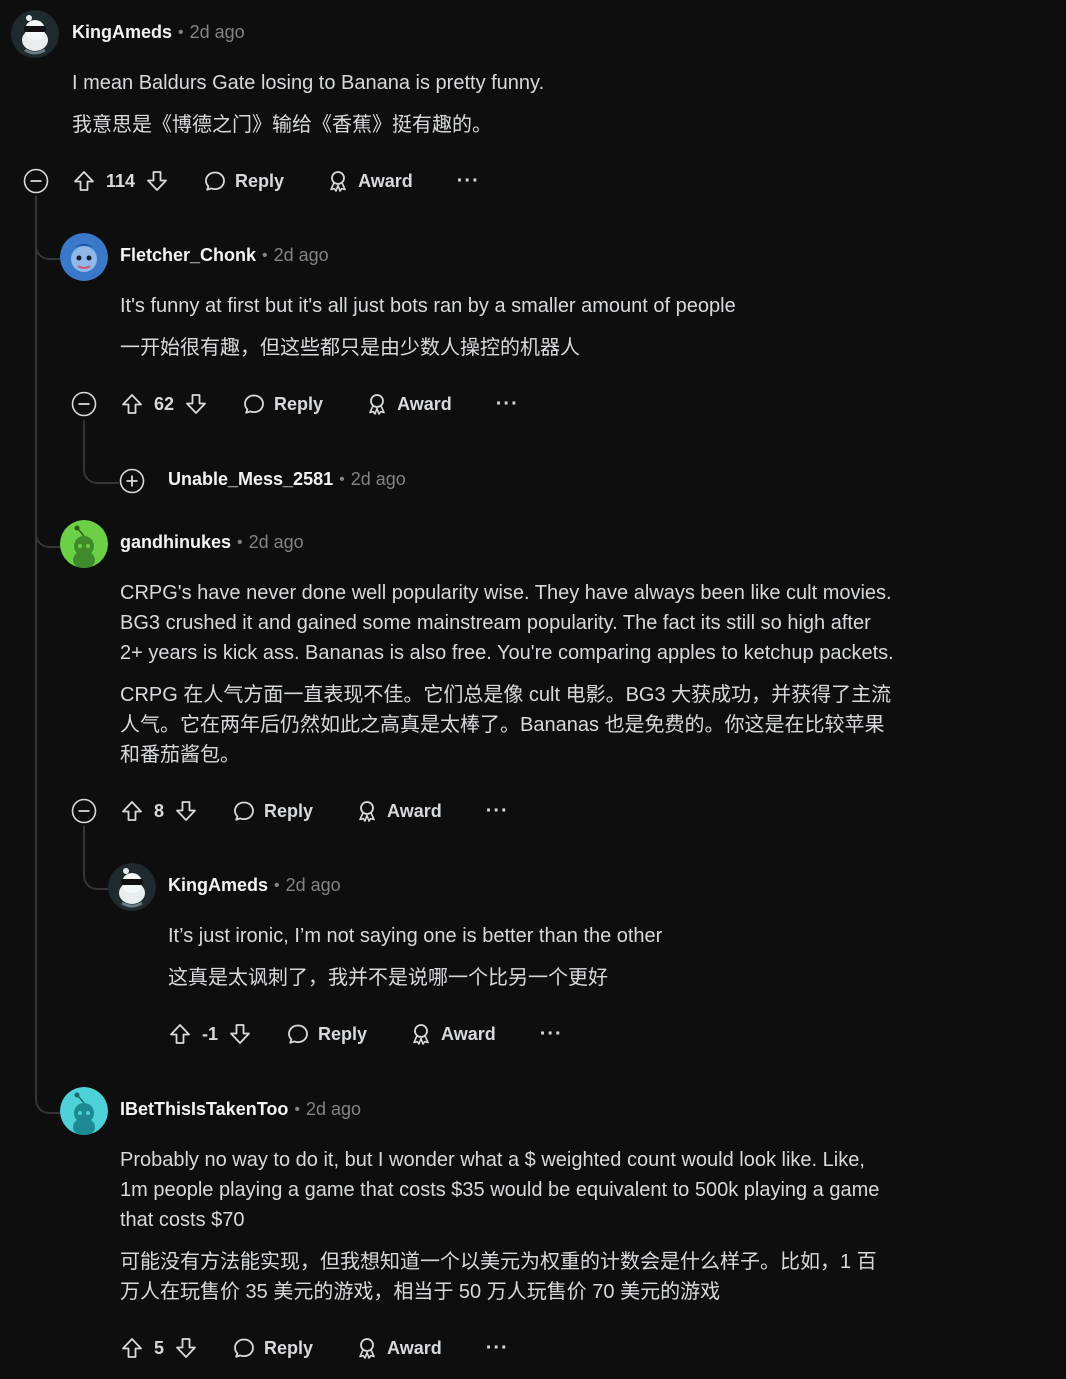 The height and width of the screenshot is (1379, 1066). I want to click on thread-line-level2, so click(84, 839).